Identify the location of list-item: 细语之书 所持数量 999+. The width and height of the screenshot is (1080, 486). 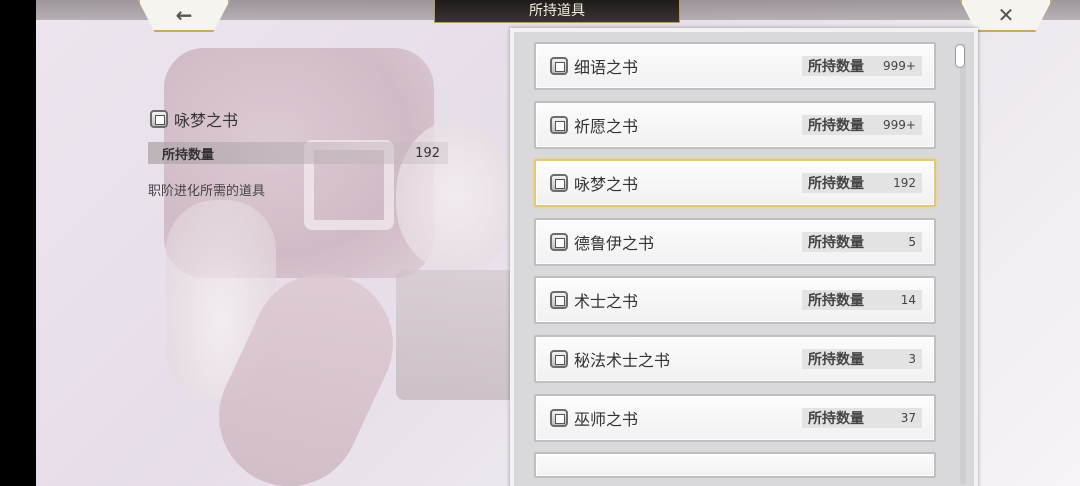
(735, 66).